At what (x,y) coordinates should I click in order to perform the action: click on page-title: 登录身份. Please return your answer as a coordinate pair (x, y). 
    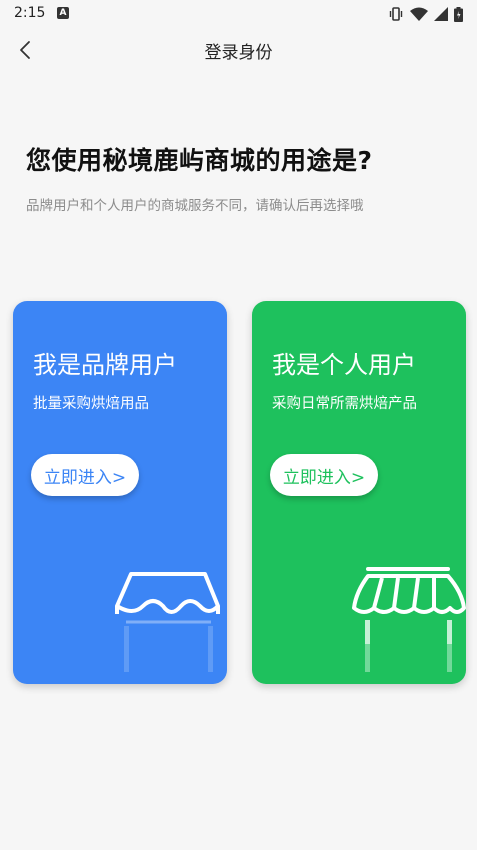
    Looking at the image, I should click on (238, 53).